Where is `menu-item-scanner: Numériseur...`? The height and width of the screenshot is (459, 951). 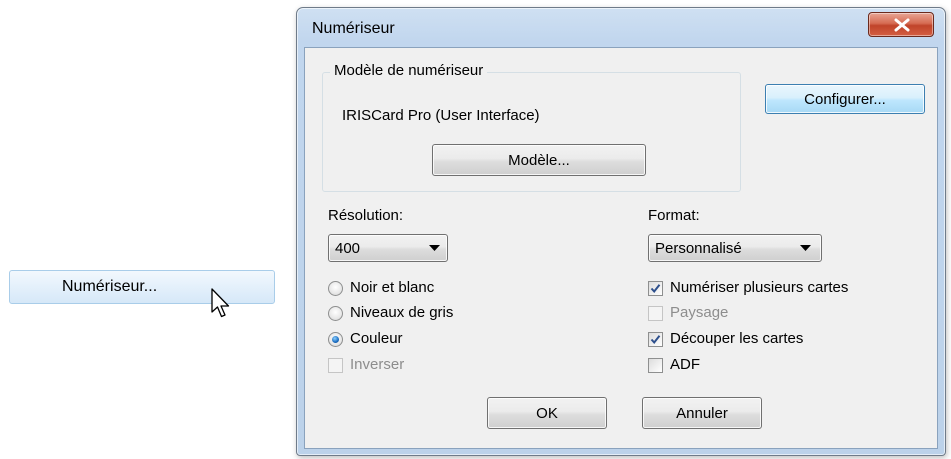
menu-item-scanner: Numériseur... is located at coordinates (142, 287).